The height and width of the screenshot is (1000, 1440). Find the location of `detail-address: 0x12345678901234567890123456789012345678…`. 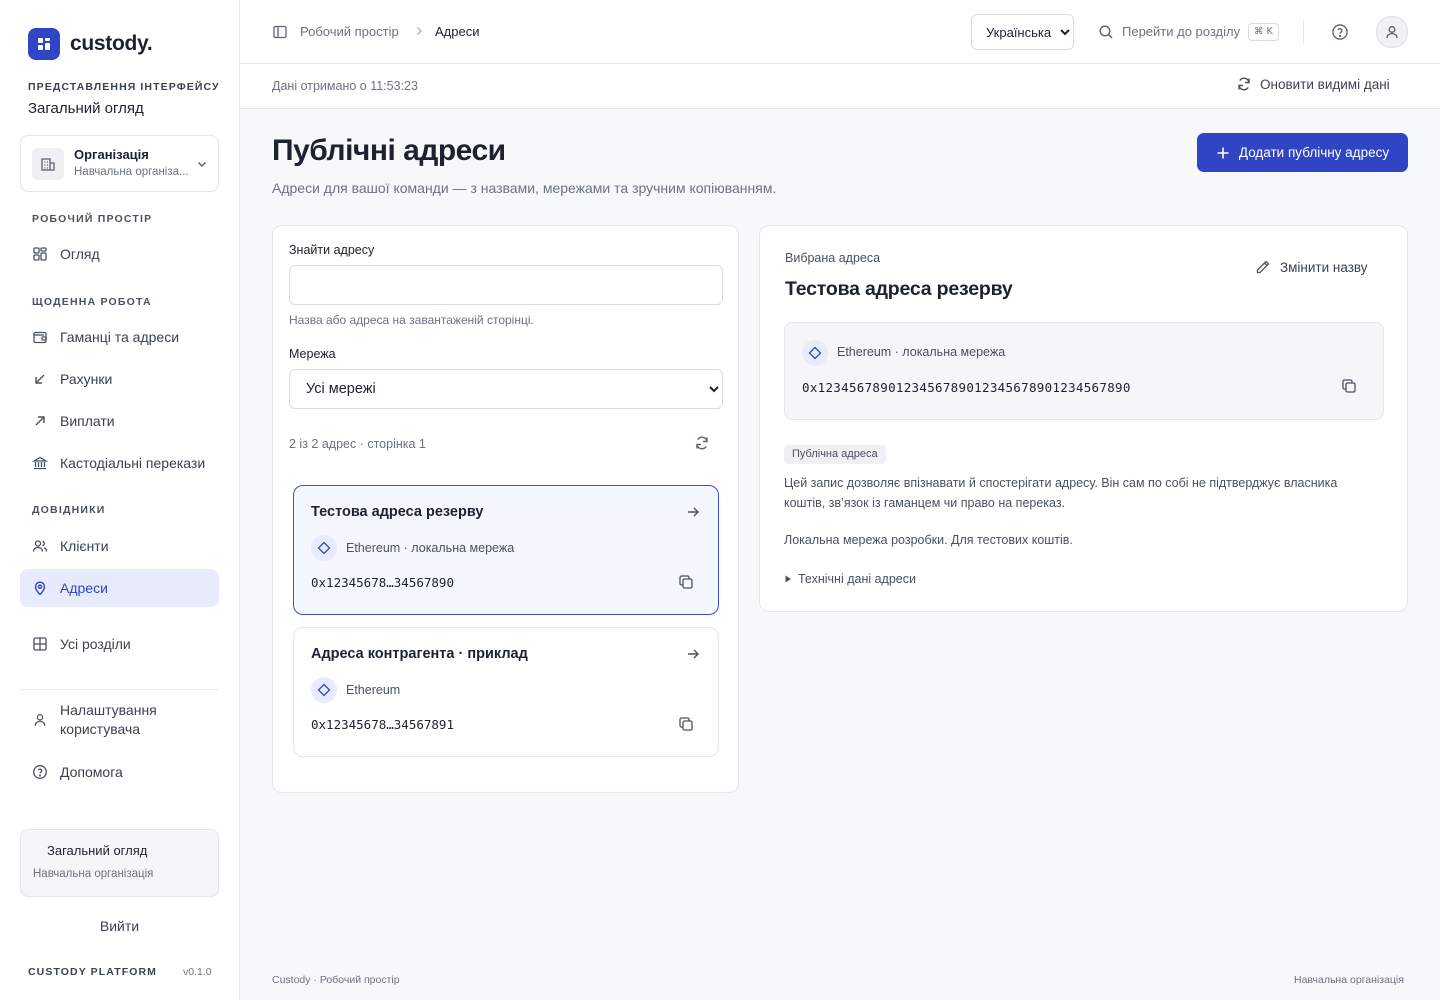

detail-address: 0x12345678901234567890123456789012345678… is located at coordinates (966, 387).